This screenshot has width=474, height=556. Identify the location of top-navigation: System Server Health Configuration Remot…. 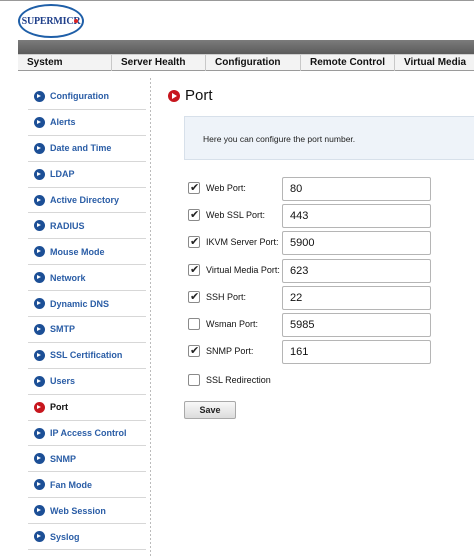
(246, 62).